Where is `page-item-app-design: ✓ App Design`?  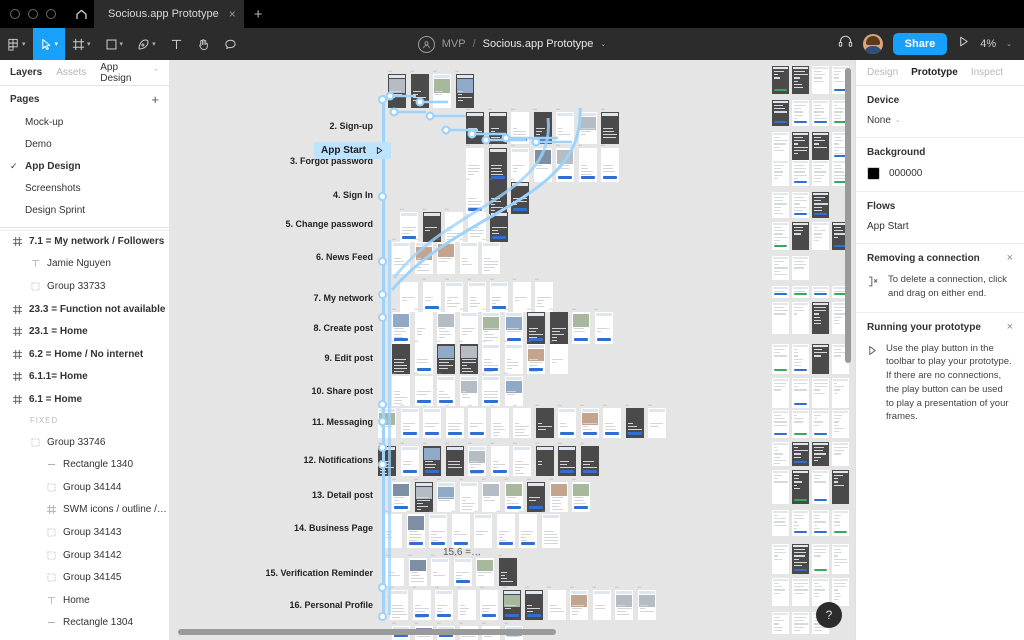
page-item-app-design: ✓ App Design is located at coordinates (84, 166).